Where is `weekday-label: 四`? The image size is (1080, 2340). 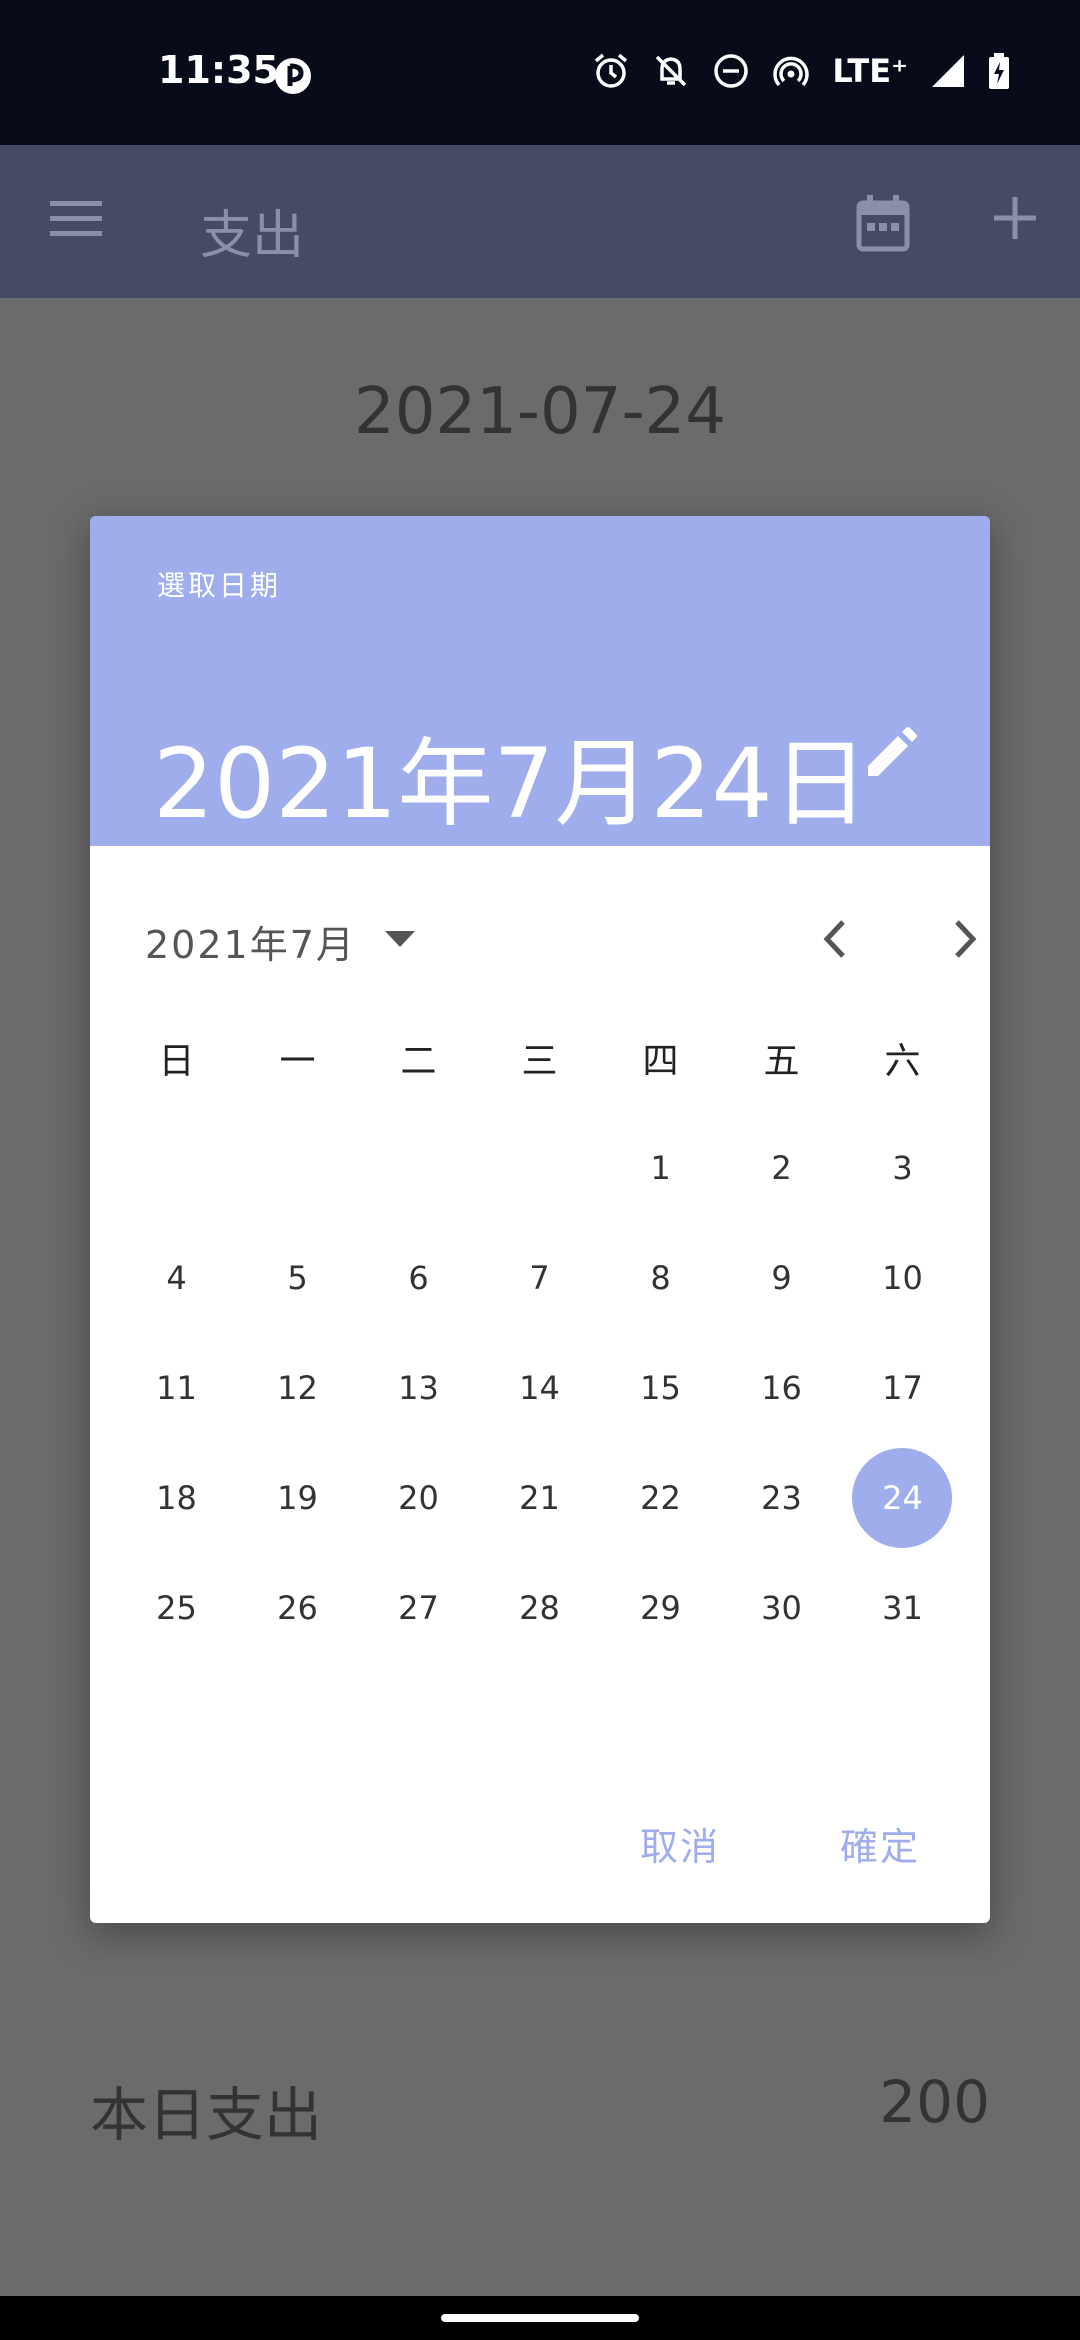 weekday-label: 四 is located at coordinates (660, 1061).